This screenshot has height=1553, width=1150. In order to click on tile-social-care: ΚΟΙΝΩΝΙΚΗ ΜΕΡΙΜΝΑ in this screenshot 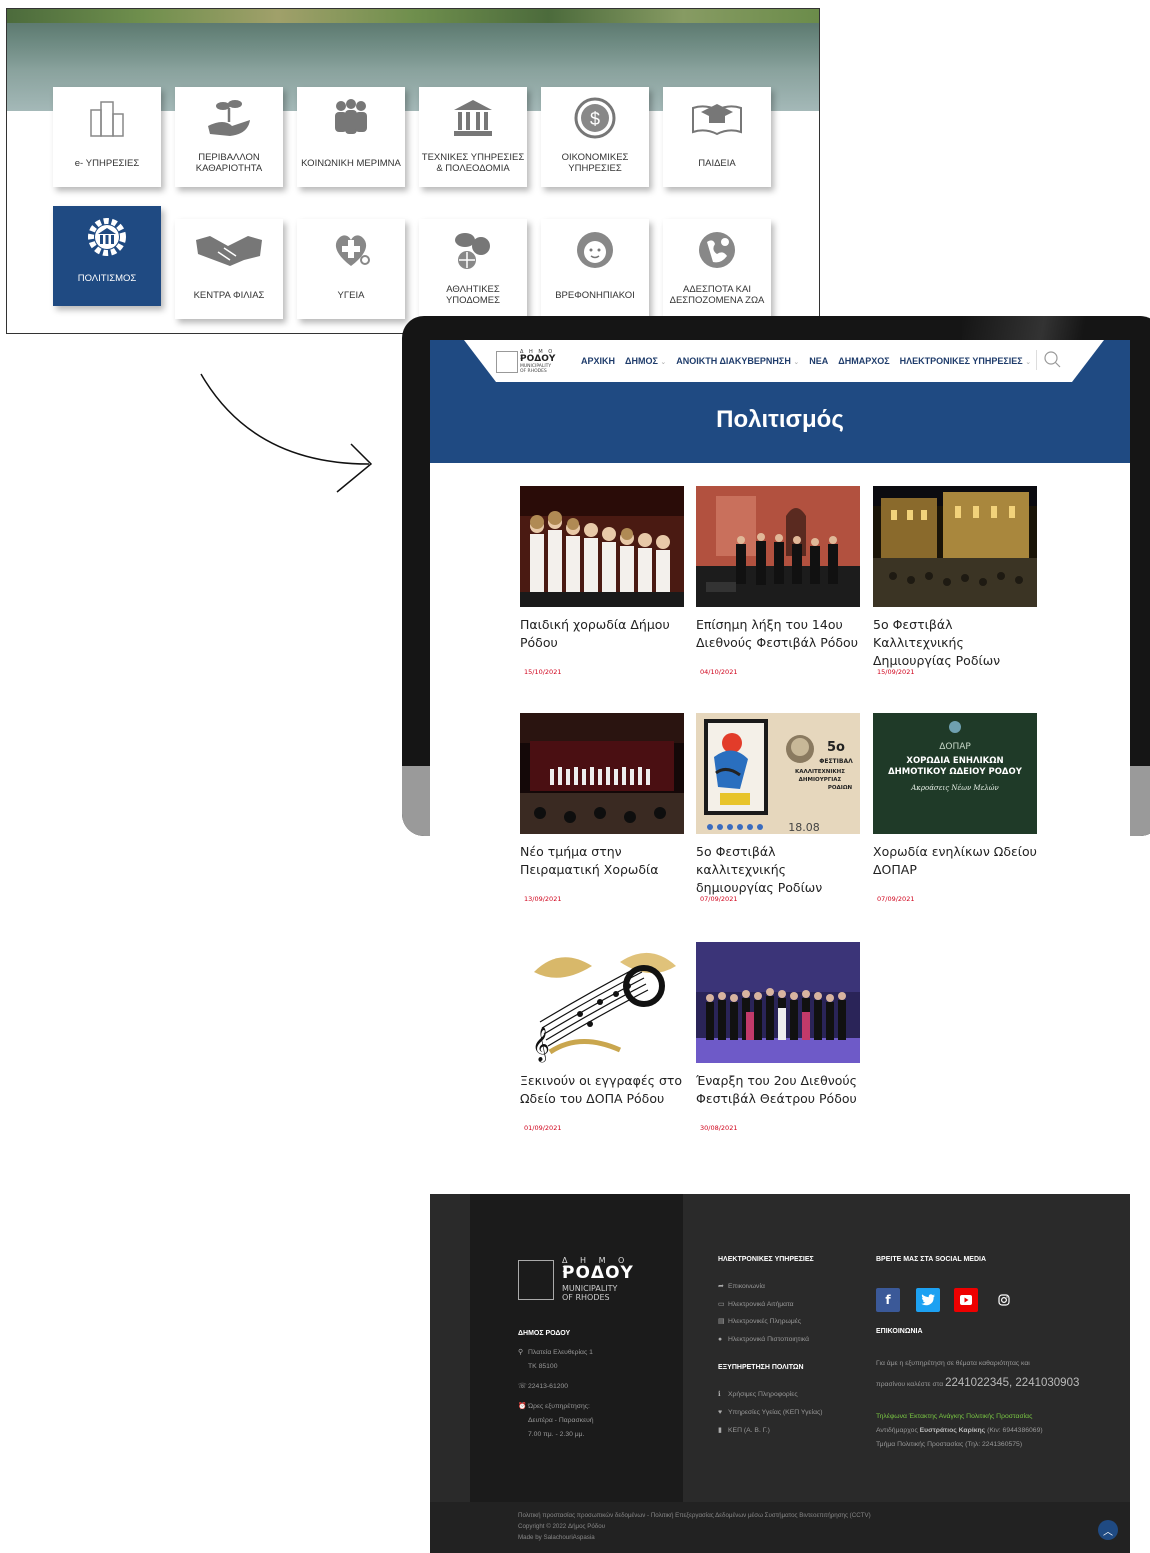, I will do `click(351, 137)`.